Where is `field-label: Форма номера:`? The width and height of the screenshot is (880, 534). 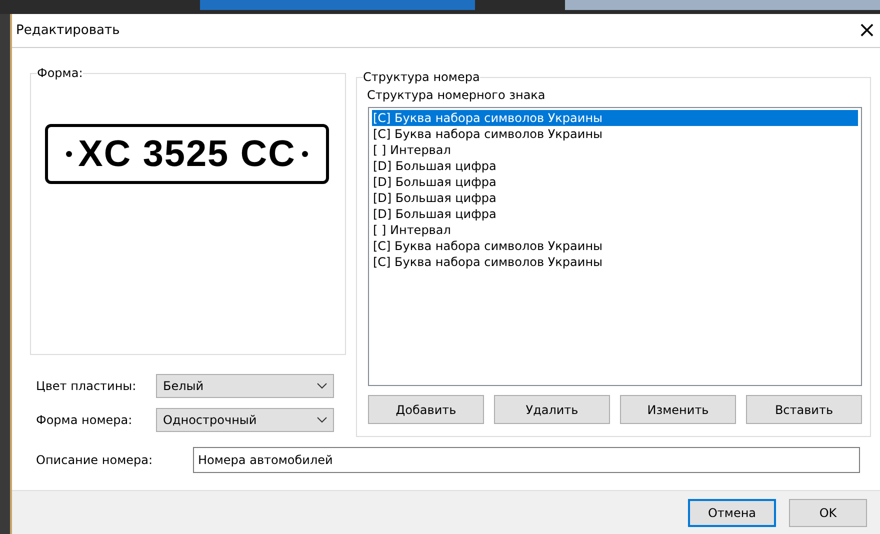 field-label: Форма номера: is located at coordinates (85, 420).